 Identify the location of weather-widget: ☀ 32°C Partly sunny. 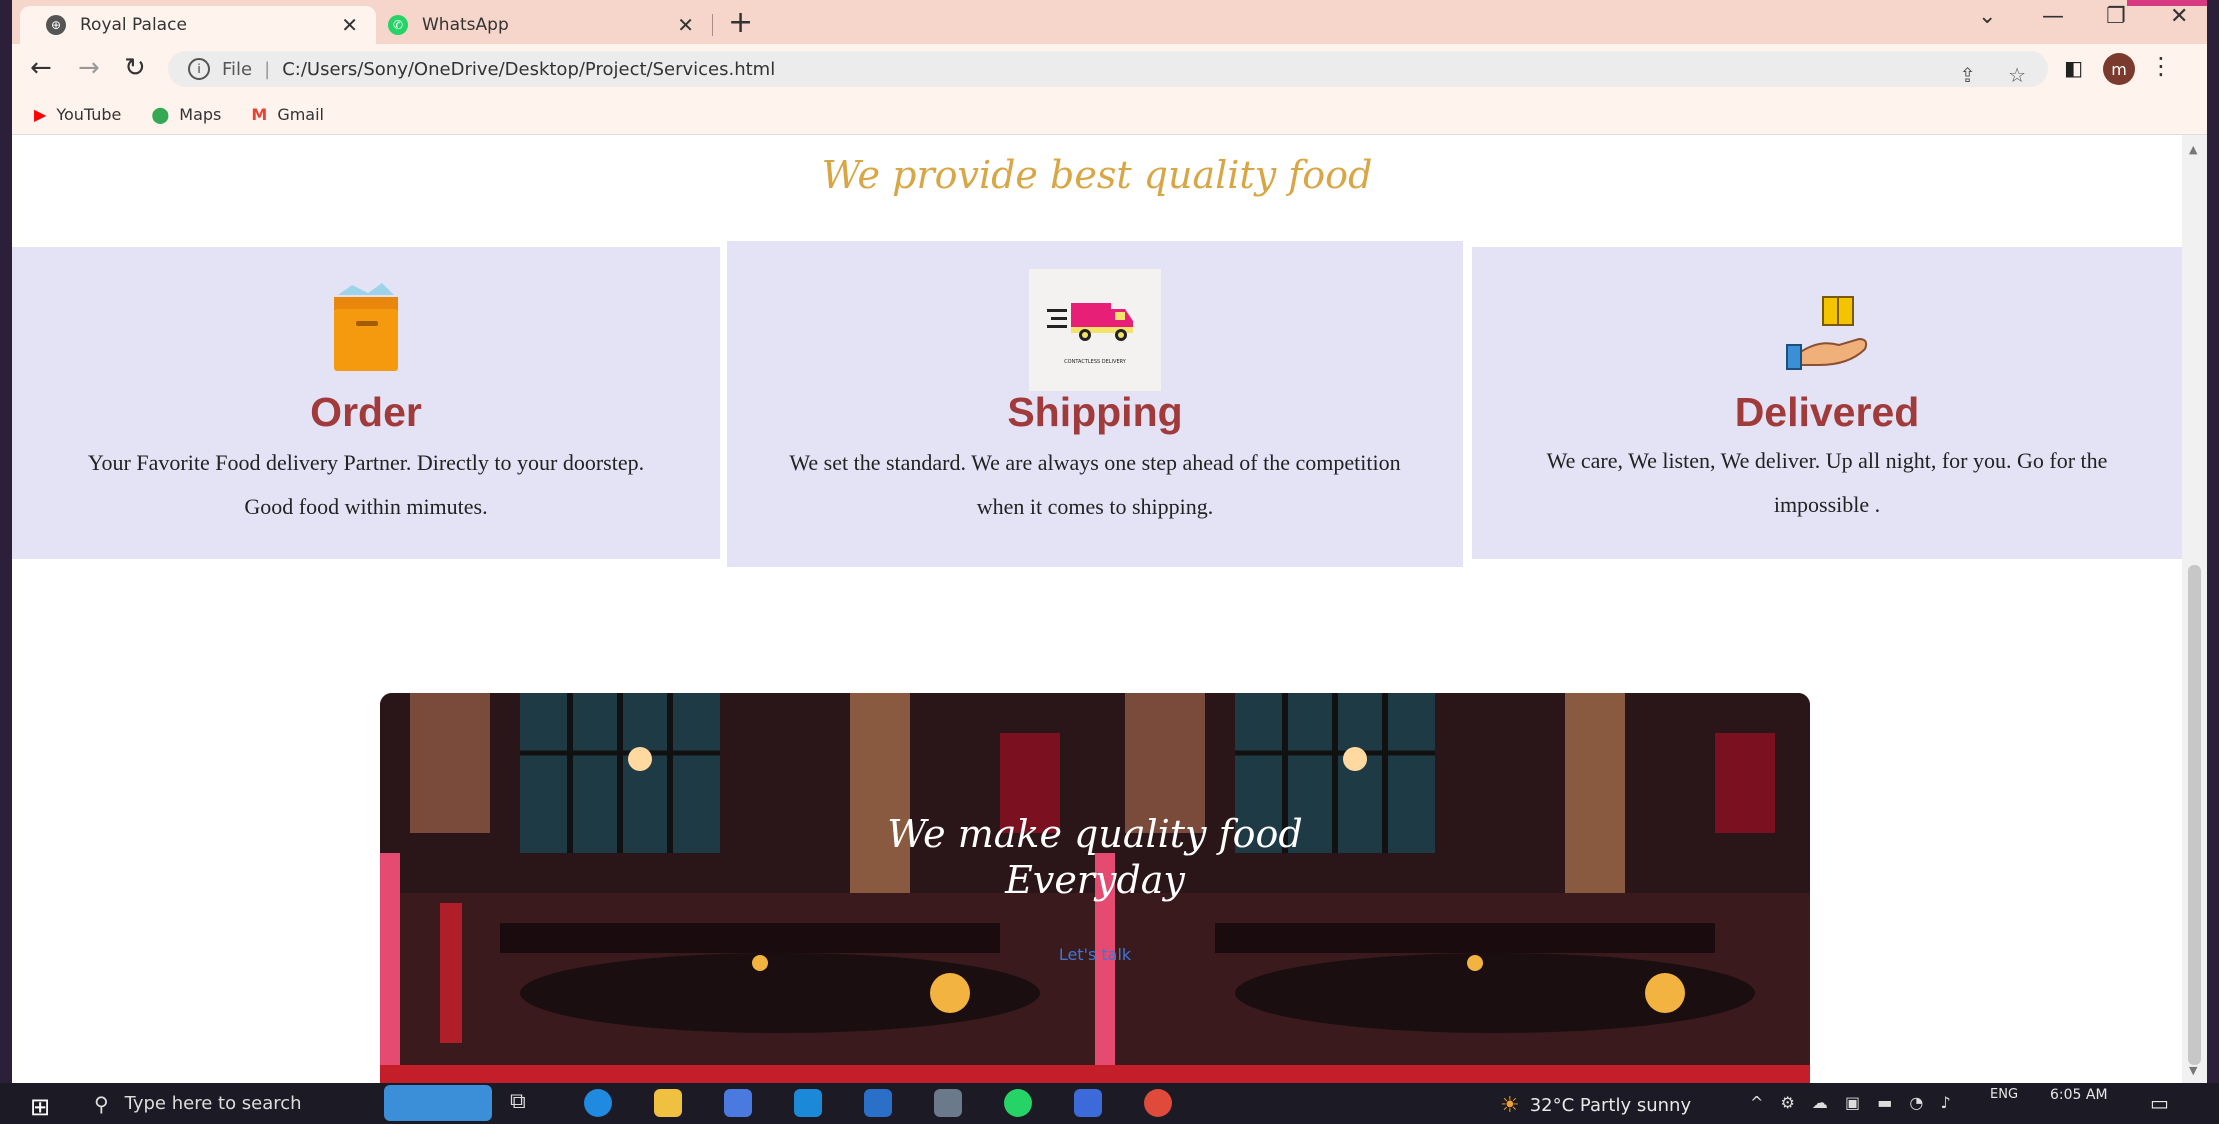
(1595, 1105).